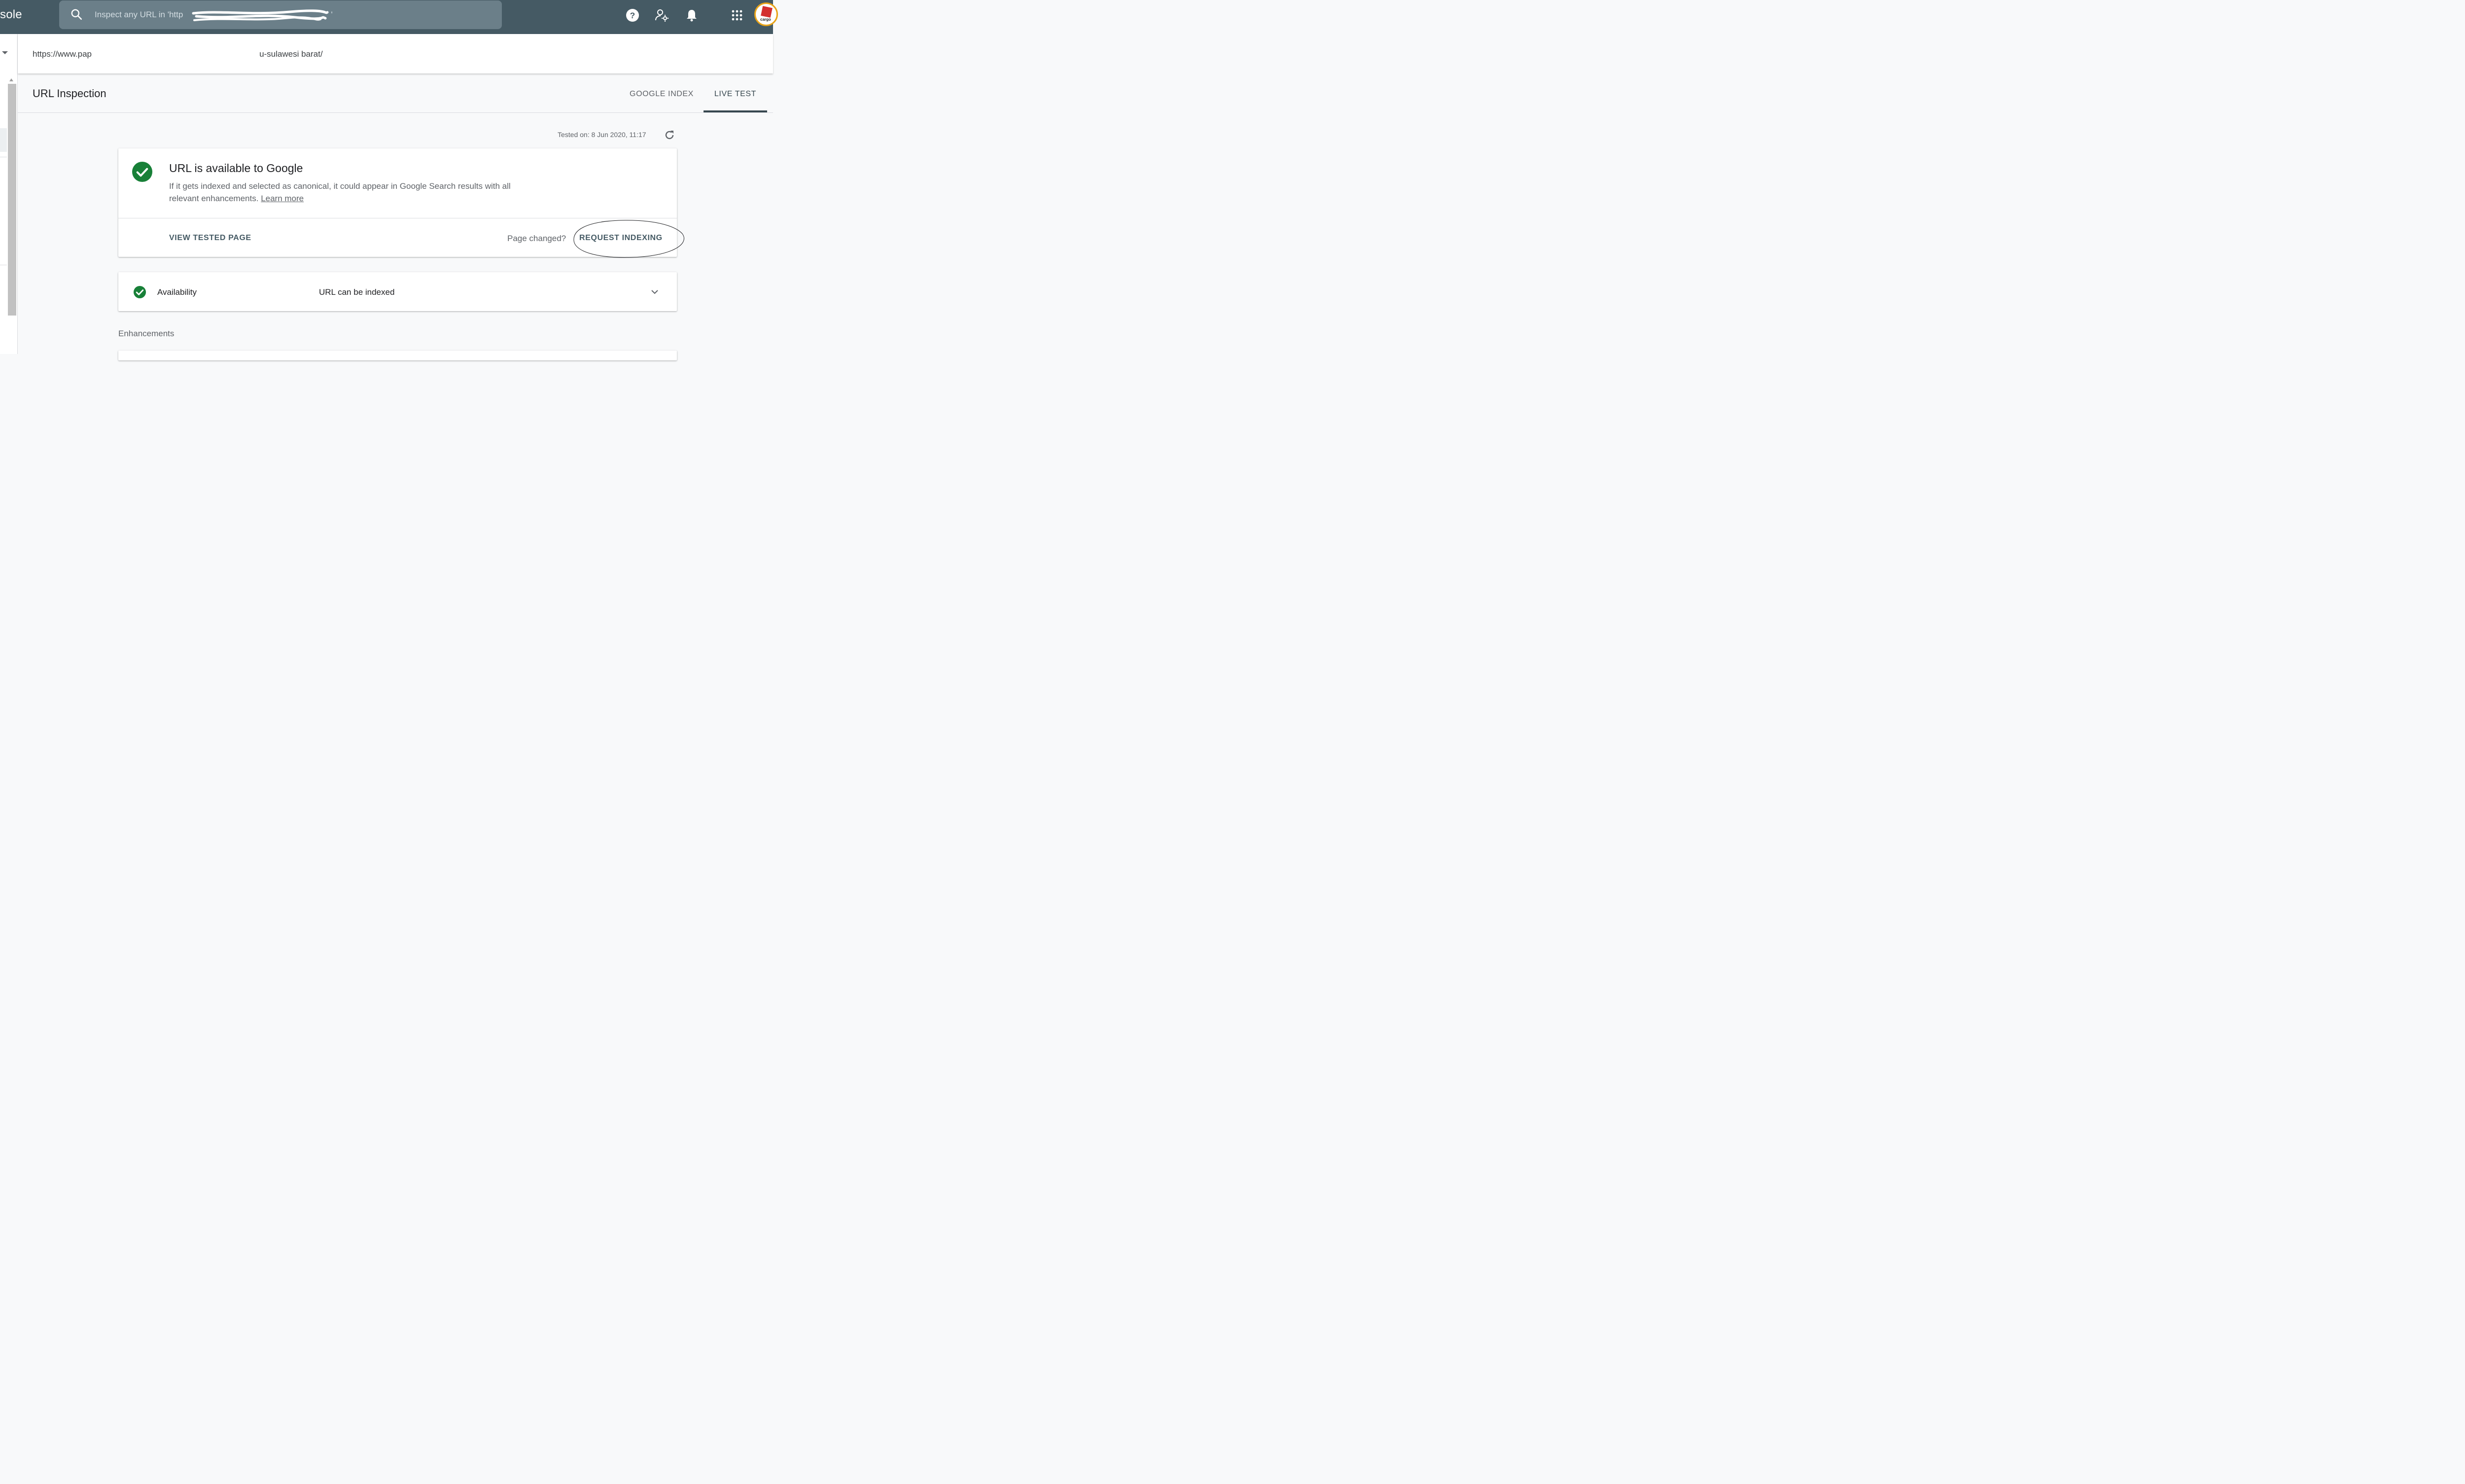  Describe the element at coordinates (765, 19) in the screenshot. I see `avatar-label: cargo` at that location.